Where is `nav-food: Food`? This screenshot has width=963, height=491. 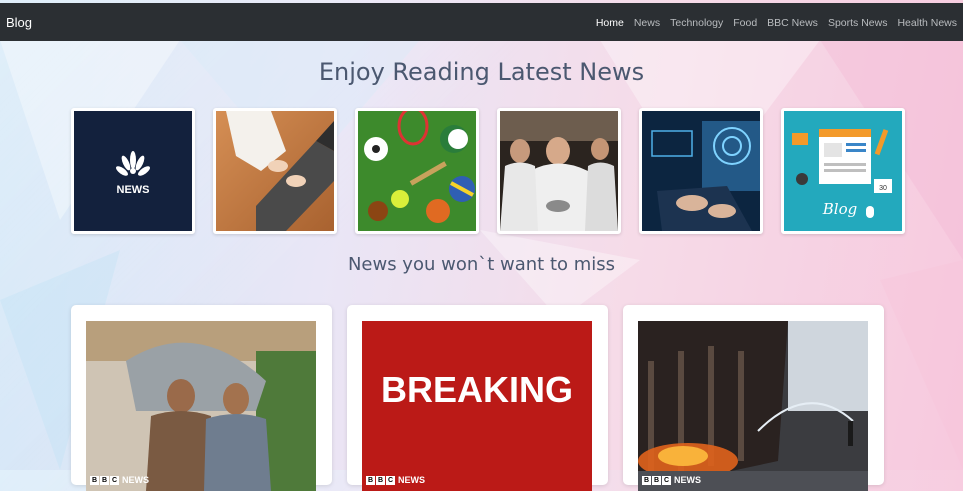 nav-food: Food is located at coordinates (745, 23).